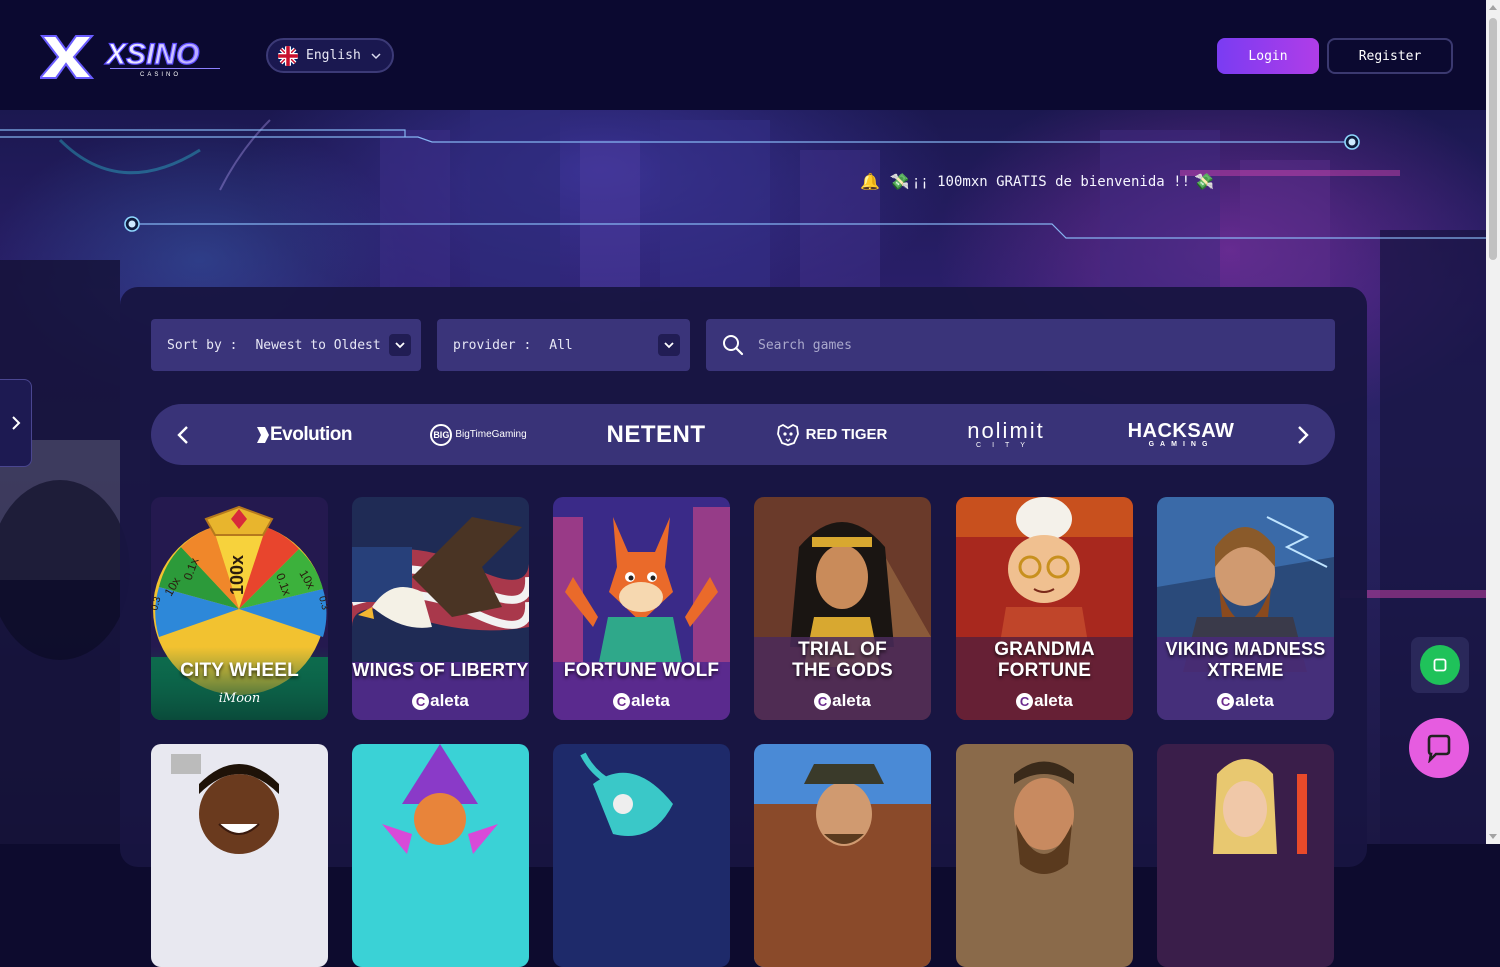 The width and height of the screenshot is (1500, 967). I want to click on game-card-grandma-fortune: GRANDMA FORTUNE C aleta, so click(1044, 608).